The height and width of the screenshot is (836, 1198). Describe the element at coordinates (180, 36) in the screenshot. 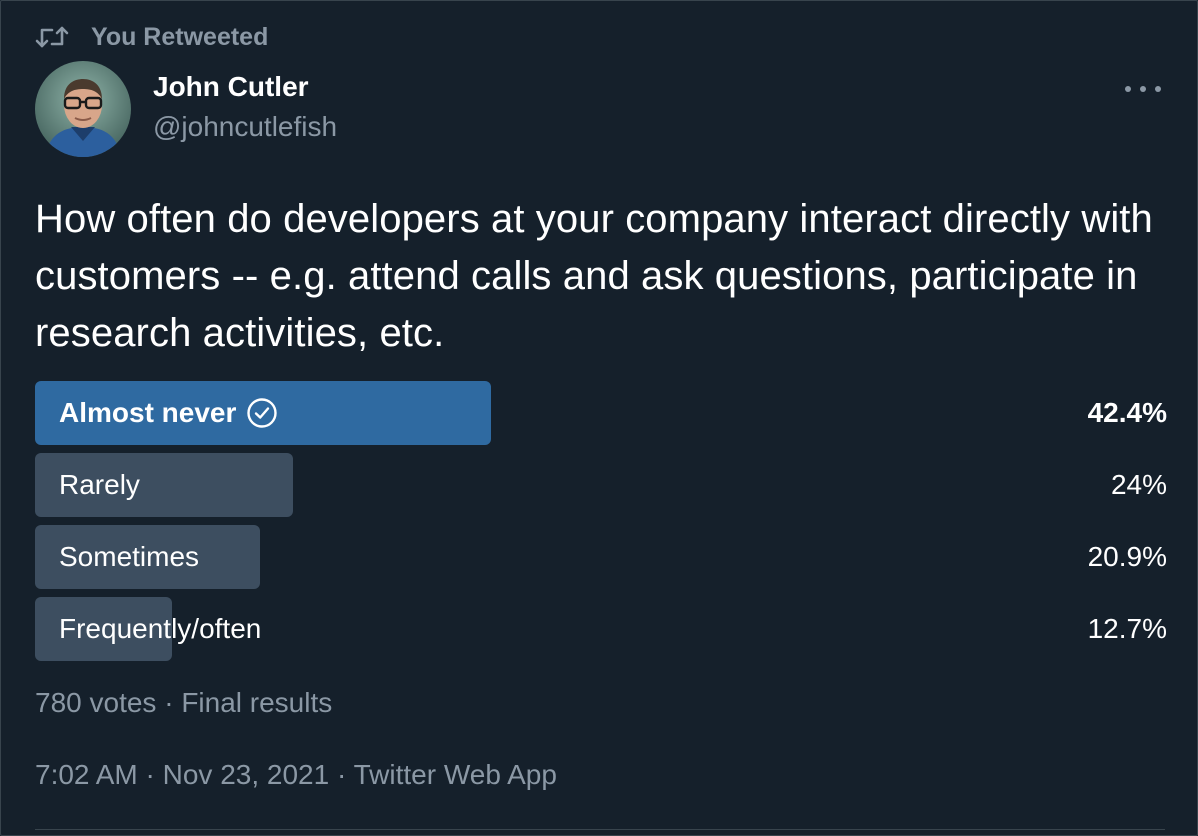

I see `social-context-label: You Retweeted` at that location.